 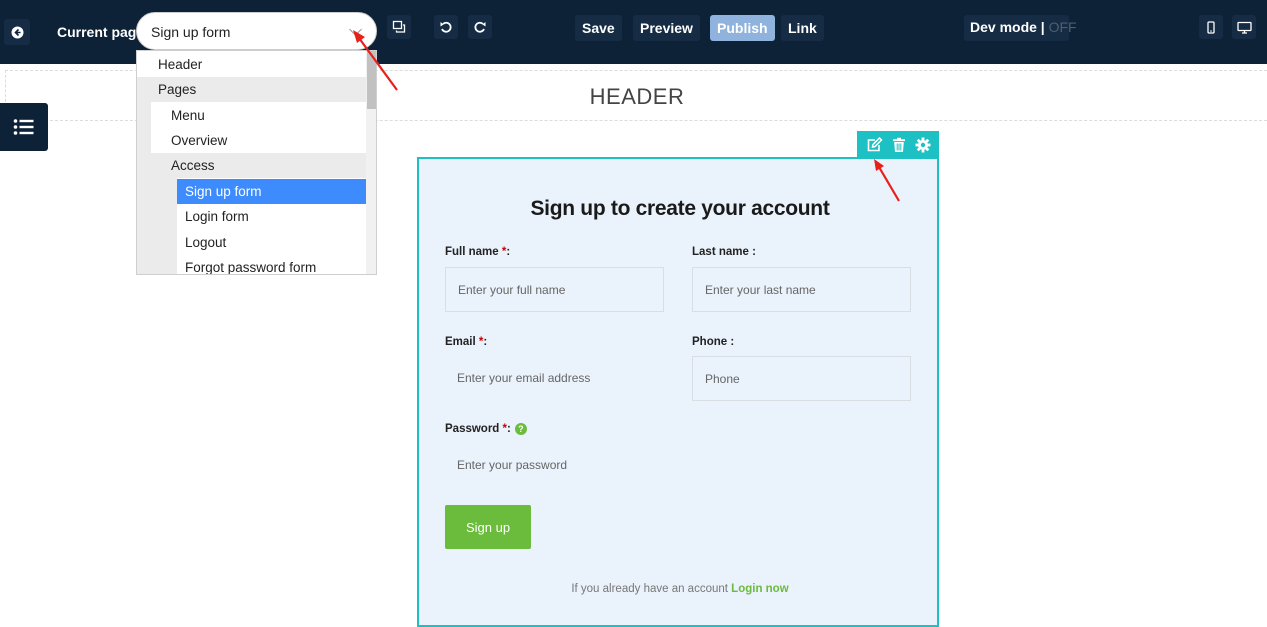 I want to click on full-name-input: Enter your full name, so click(x=554, y=289).